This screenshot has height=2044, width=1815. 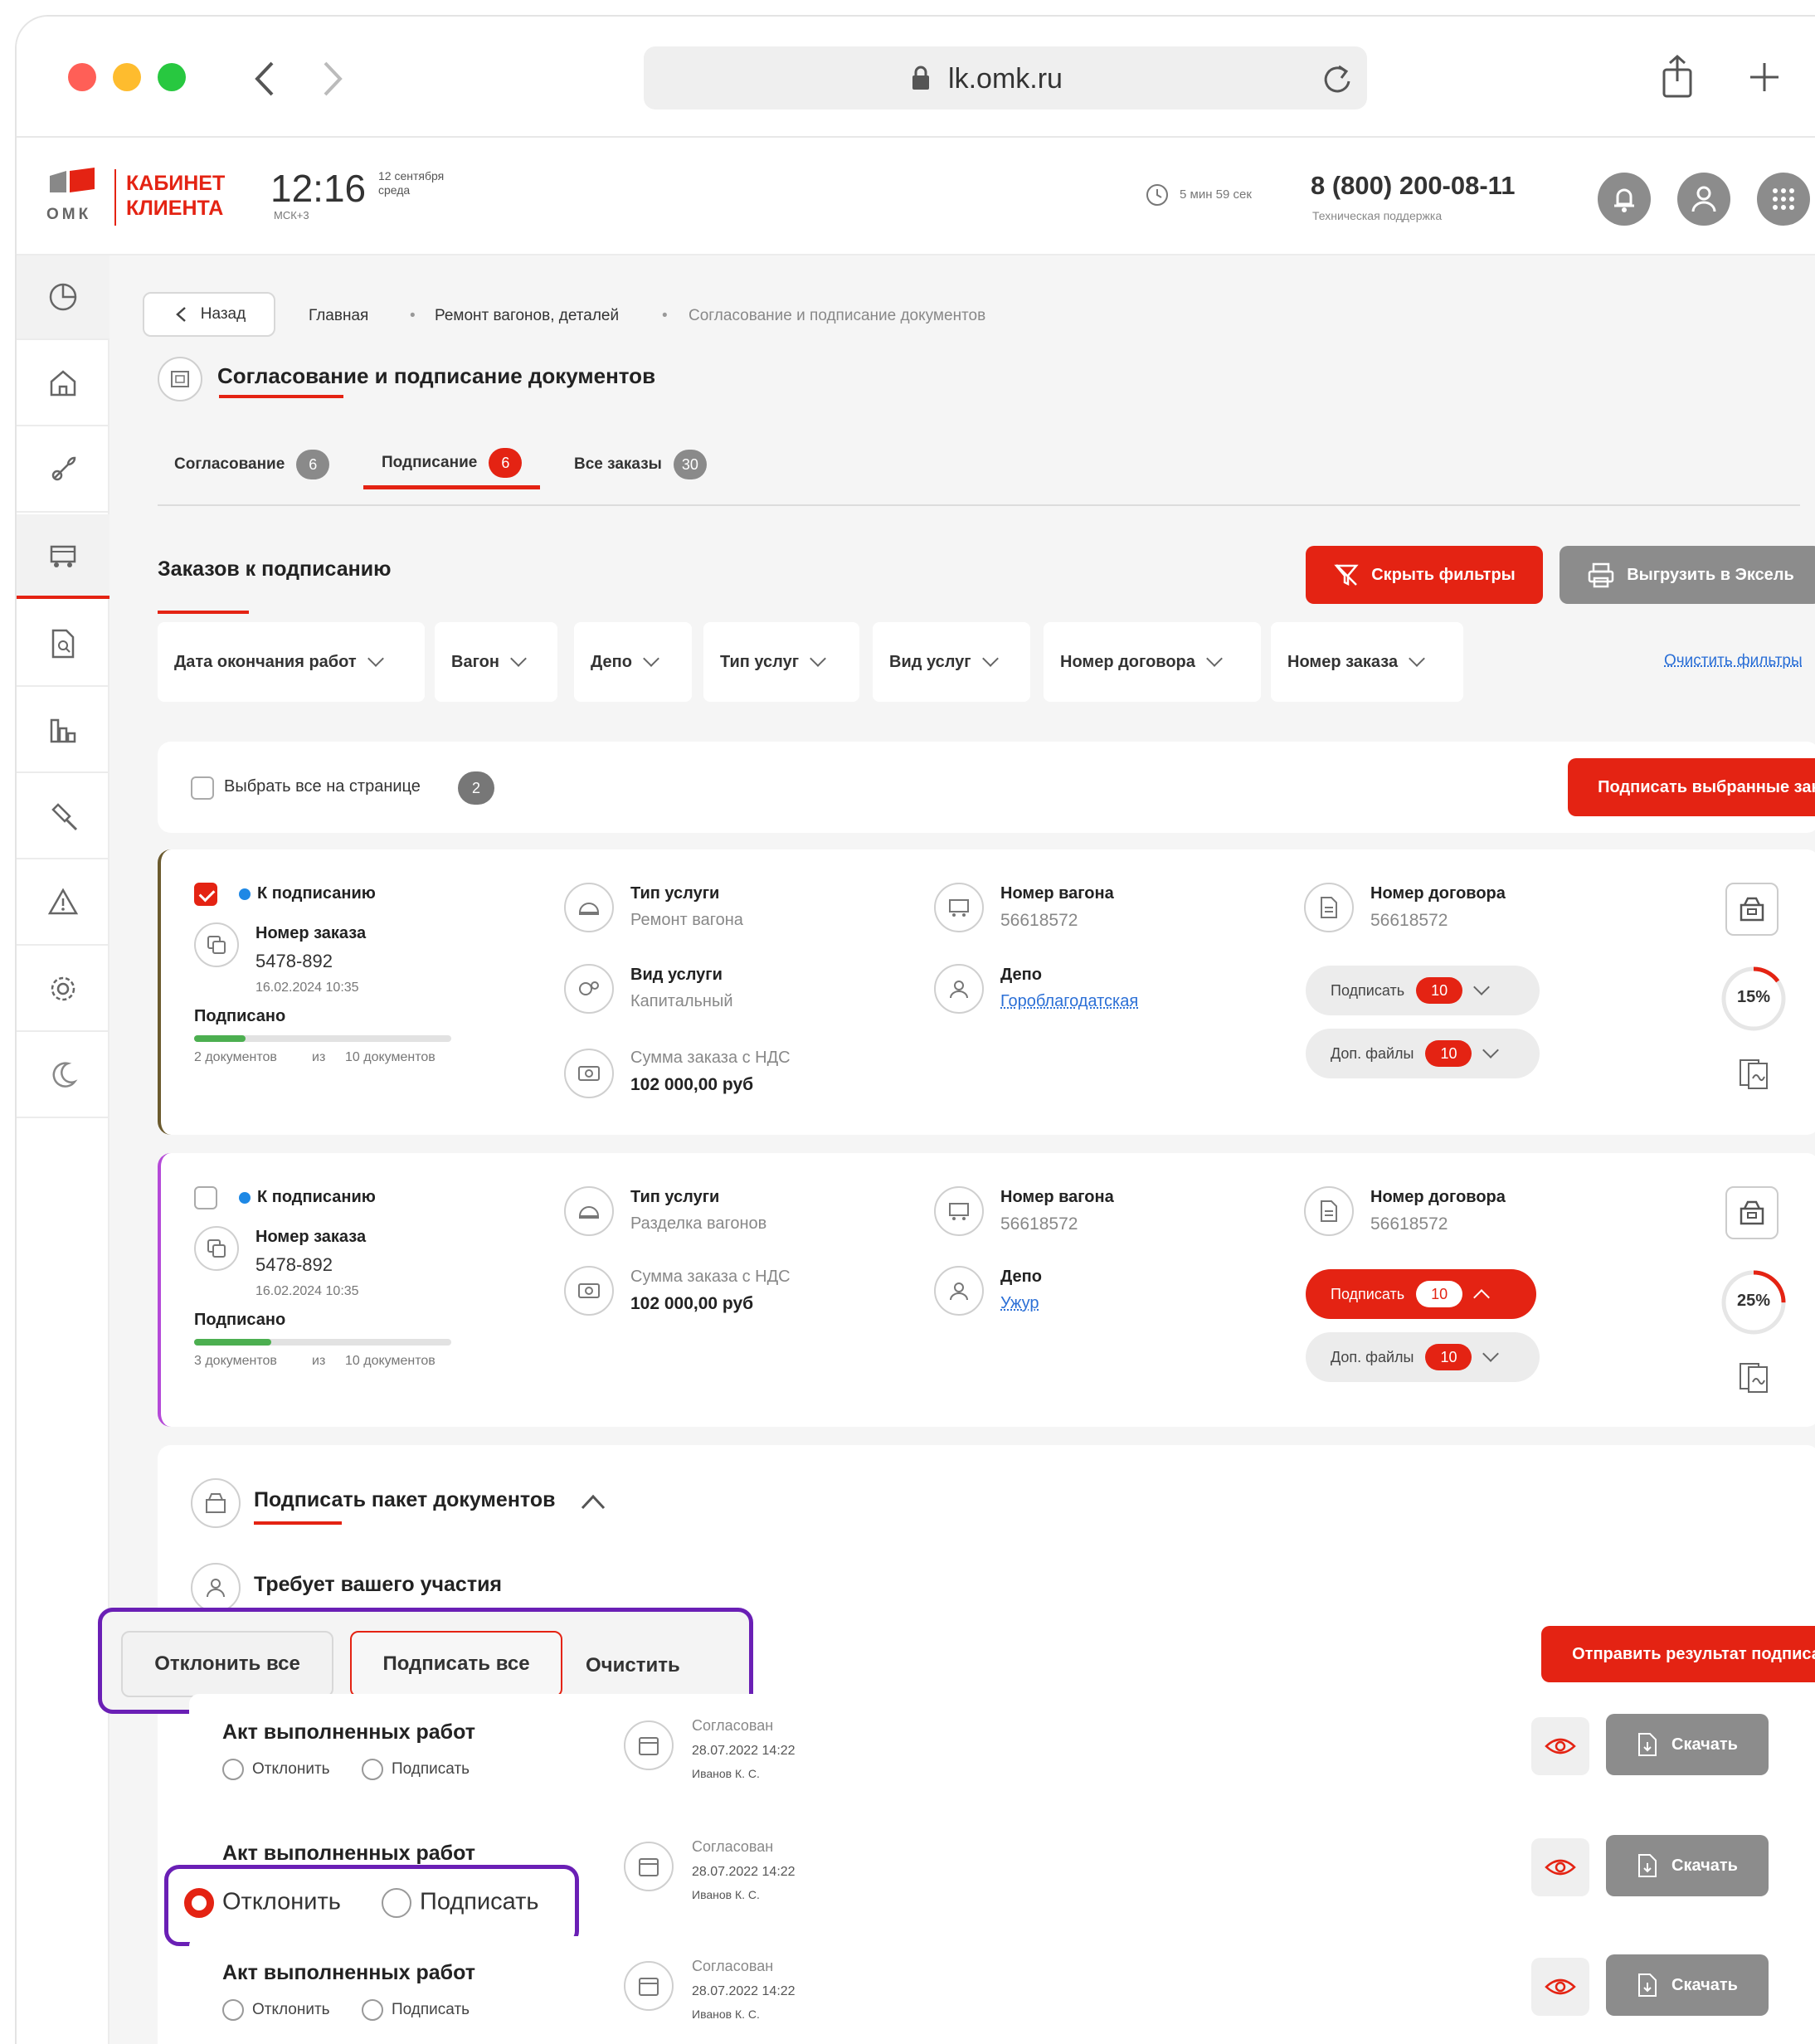 I want to click on filter-depot: Депо, so click(x=633, y=662).